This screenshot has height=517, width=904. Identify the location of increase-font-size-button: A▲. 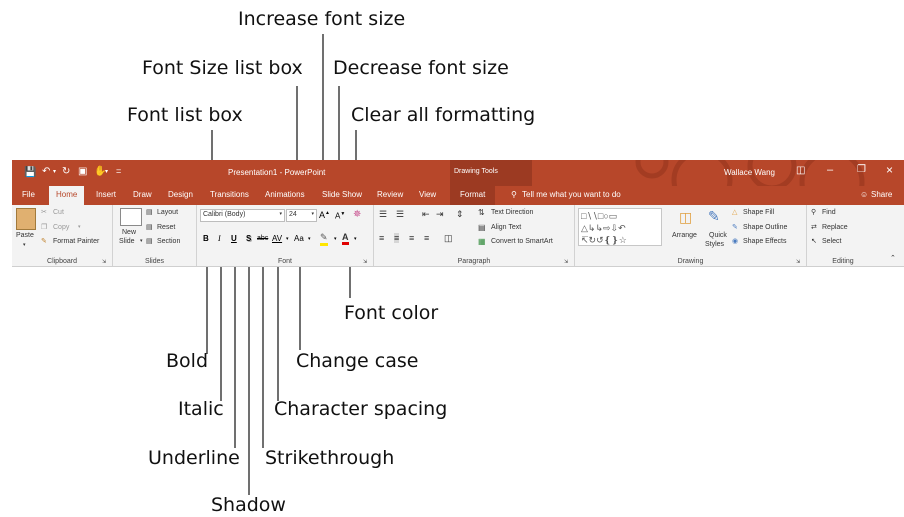
(324, 215).